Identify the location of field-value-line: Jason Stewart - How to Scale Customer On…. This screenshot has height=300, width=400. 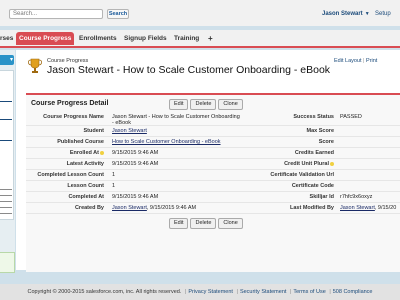
(176, 117).